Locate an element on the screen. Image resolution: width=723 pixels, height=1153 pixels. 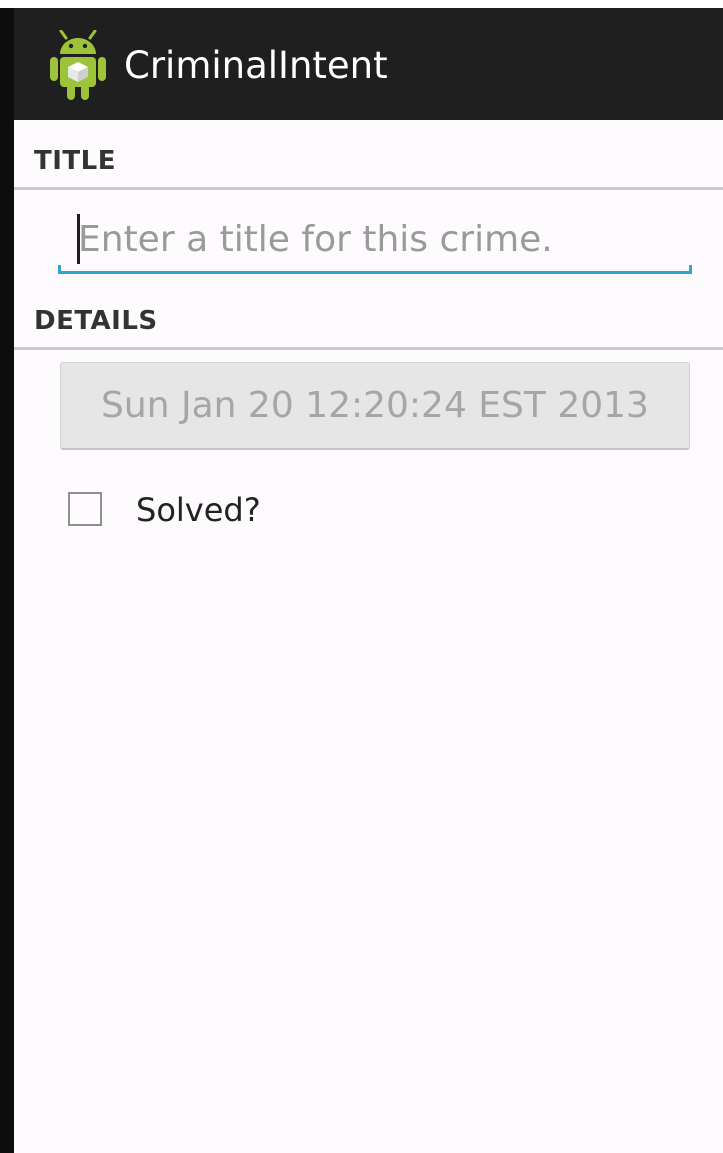
input-underline-left-tick is located at coordinates (59, 269).